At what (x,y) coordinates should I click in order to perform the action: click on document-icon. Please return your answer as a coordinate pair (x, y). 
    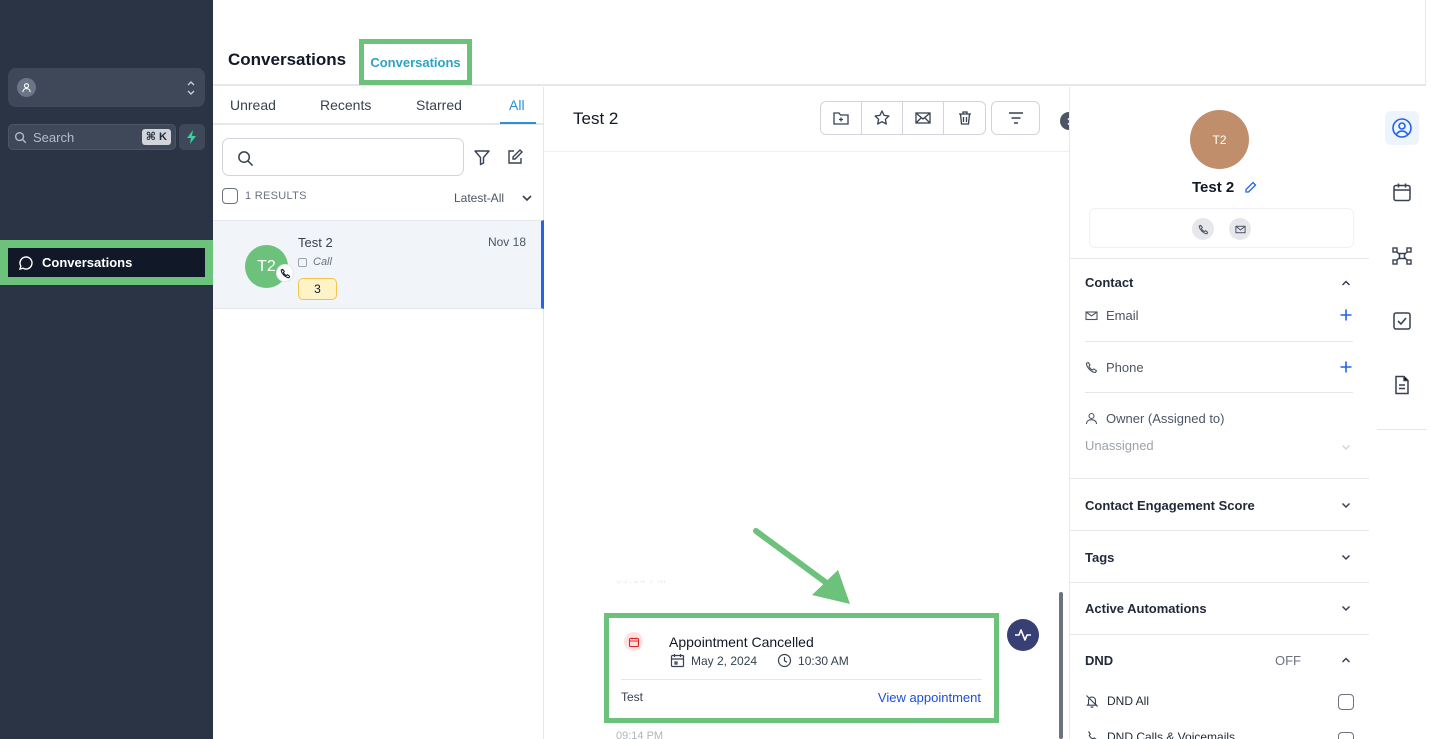
    Looking at the image, I should click on (1402, 385).